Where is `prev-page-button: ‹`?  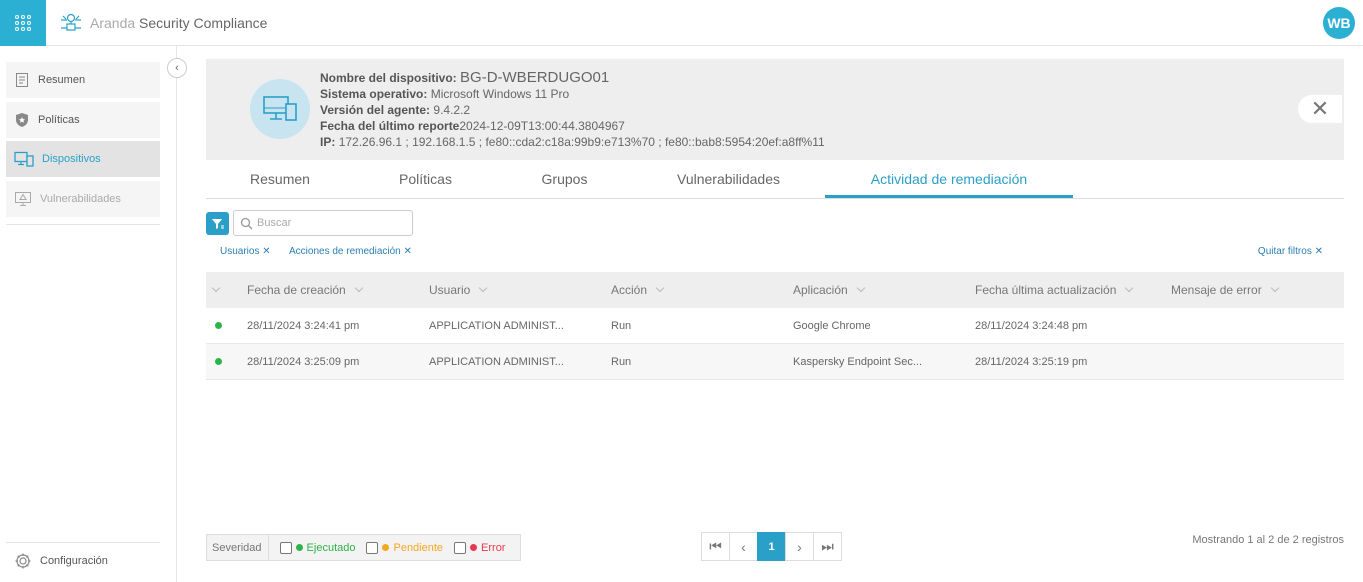 prev-page-button: ‹ is located at coordinates (743, 546).